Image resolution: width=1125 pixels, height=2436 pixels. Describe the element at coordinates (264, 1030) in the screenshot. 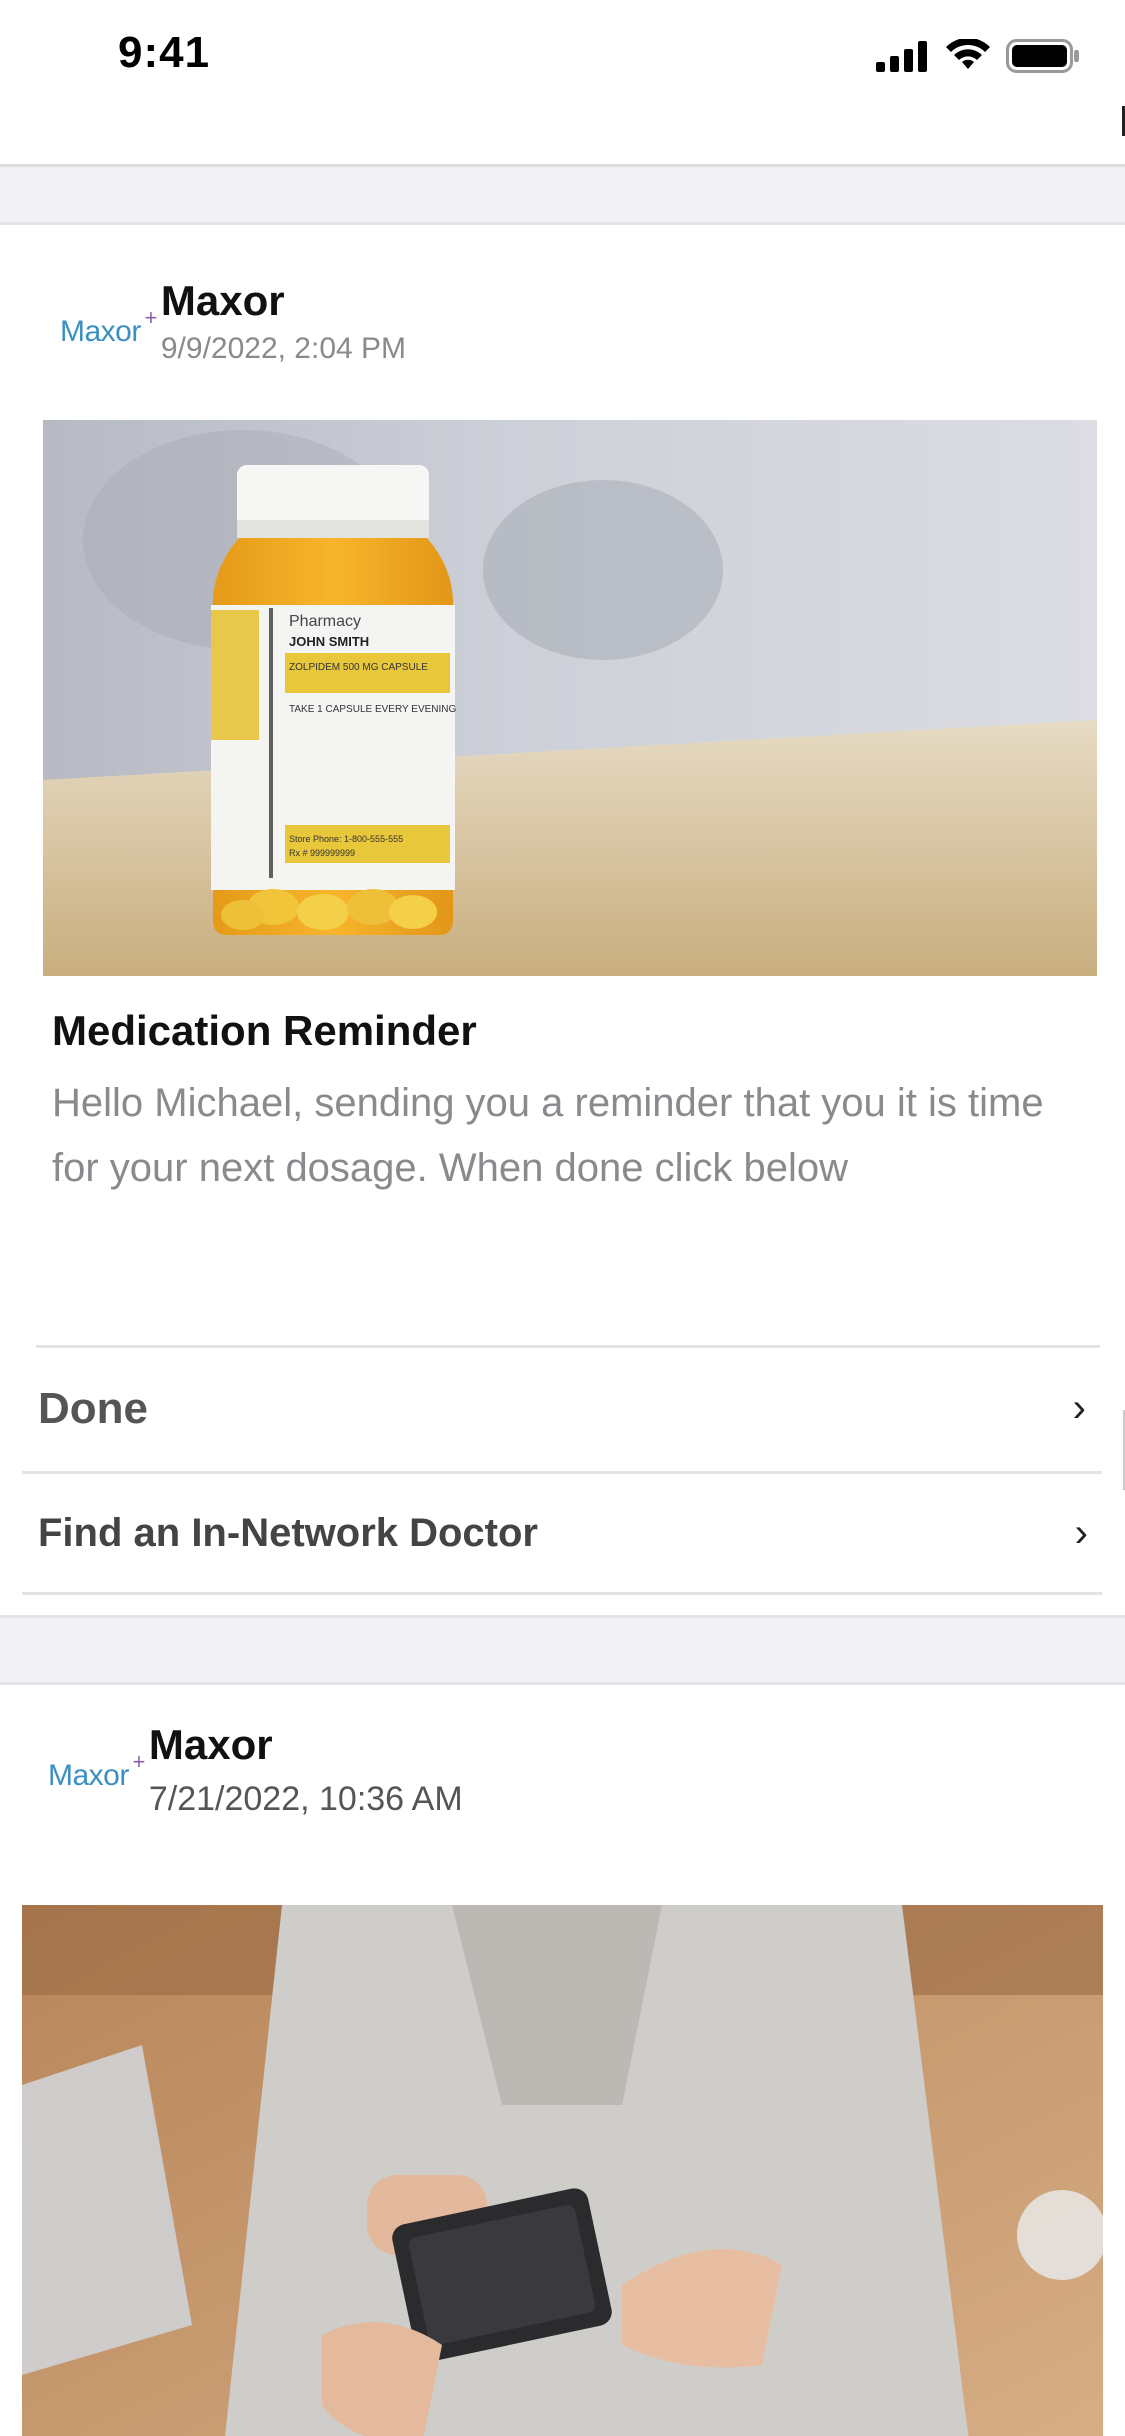

I see `message-title: Medication Reminder` at that location.